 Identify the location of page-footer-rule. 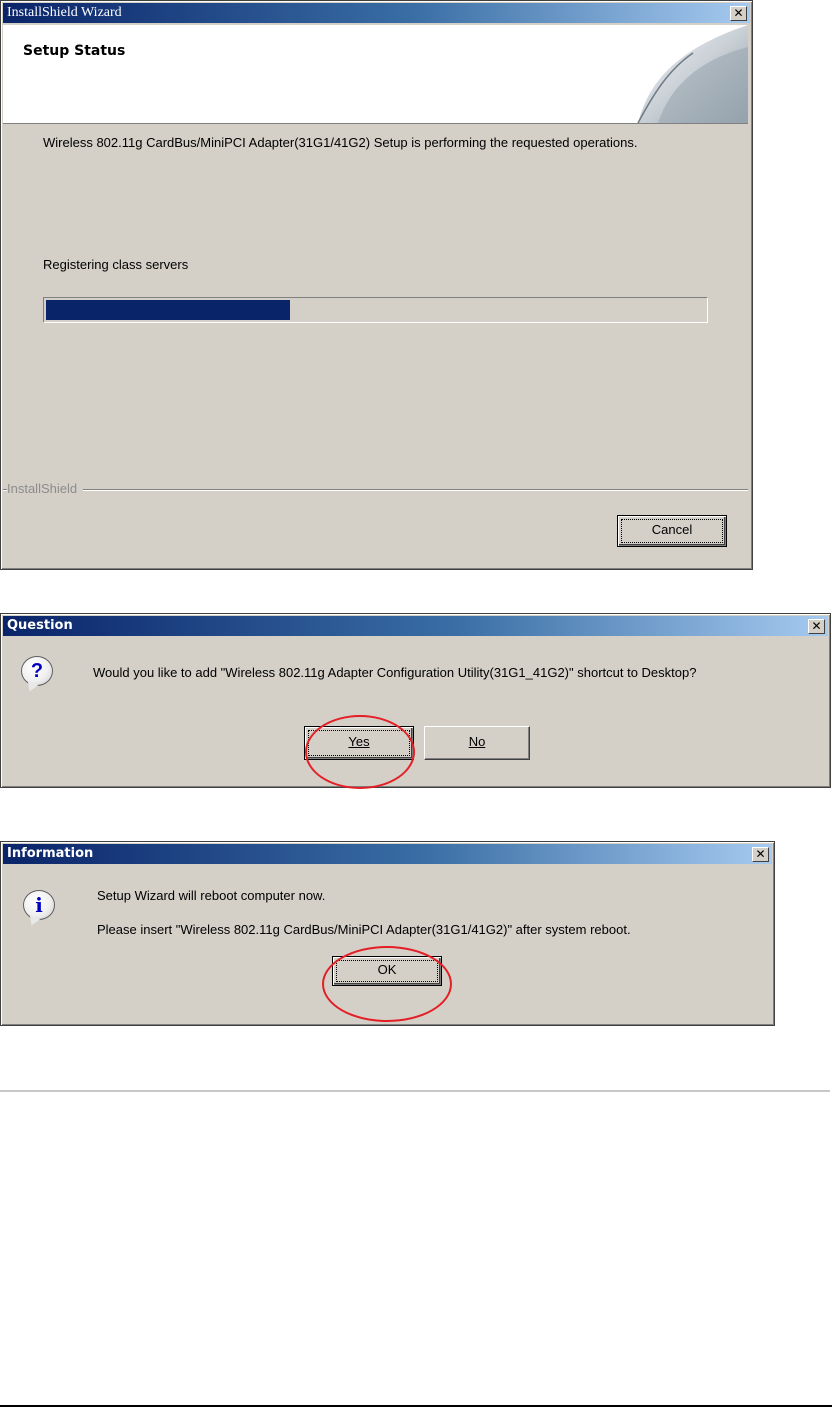
(416, 1406).